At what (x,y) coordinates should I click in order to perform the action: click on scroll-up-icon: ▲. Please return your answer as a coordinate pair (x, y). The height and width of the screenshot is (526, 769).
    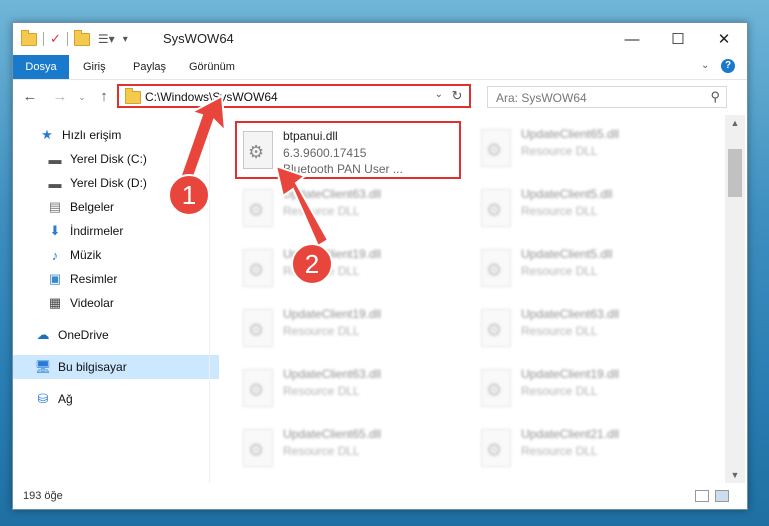
    Looking at the image, I should click on (735, 123).